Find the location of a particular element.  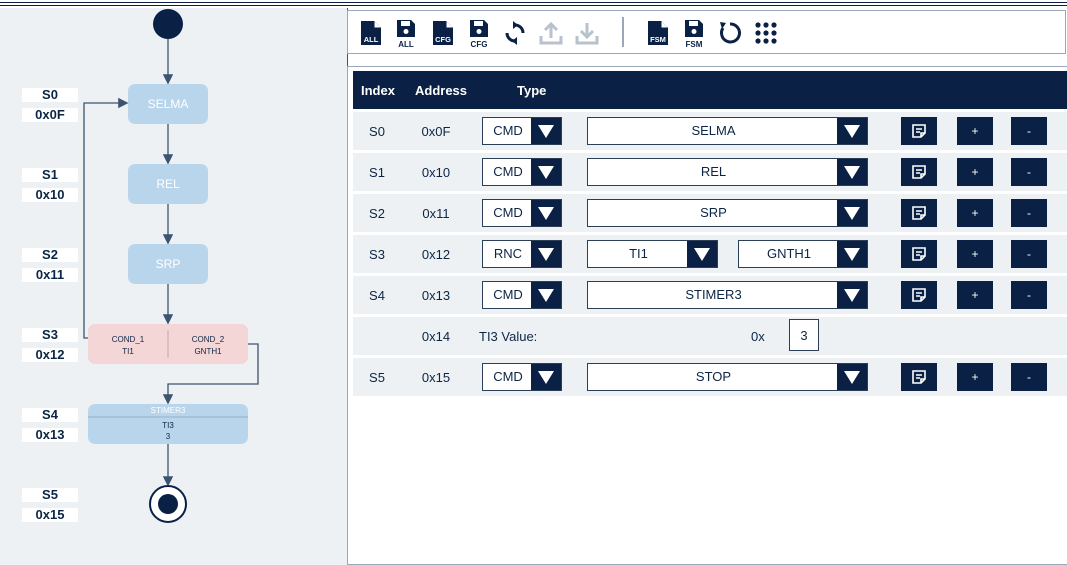

row-address: 0x13 is located at coordinates (436, 295).